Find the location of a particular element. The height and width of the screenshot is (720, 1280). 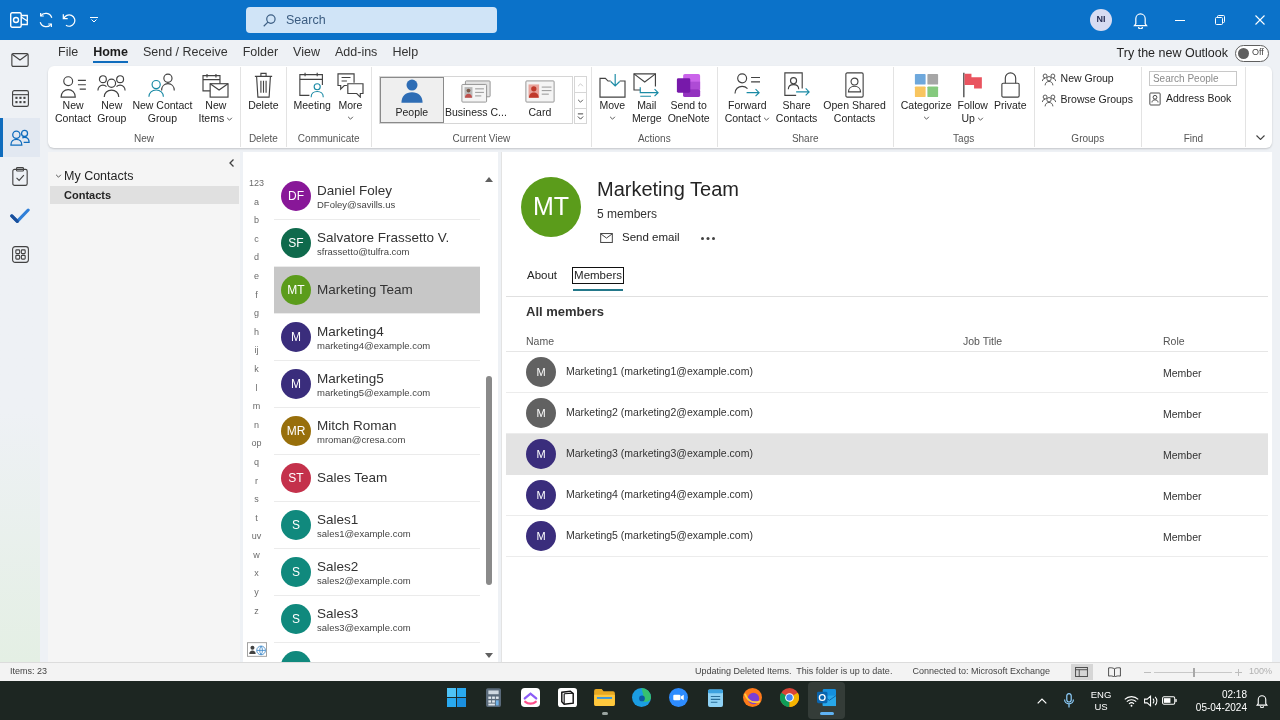

ribbon-button: New Group is located at coordinates (112, 98).